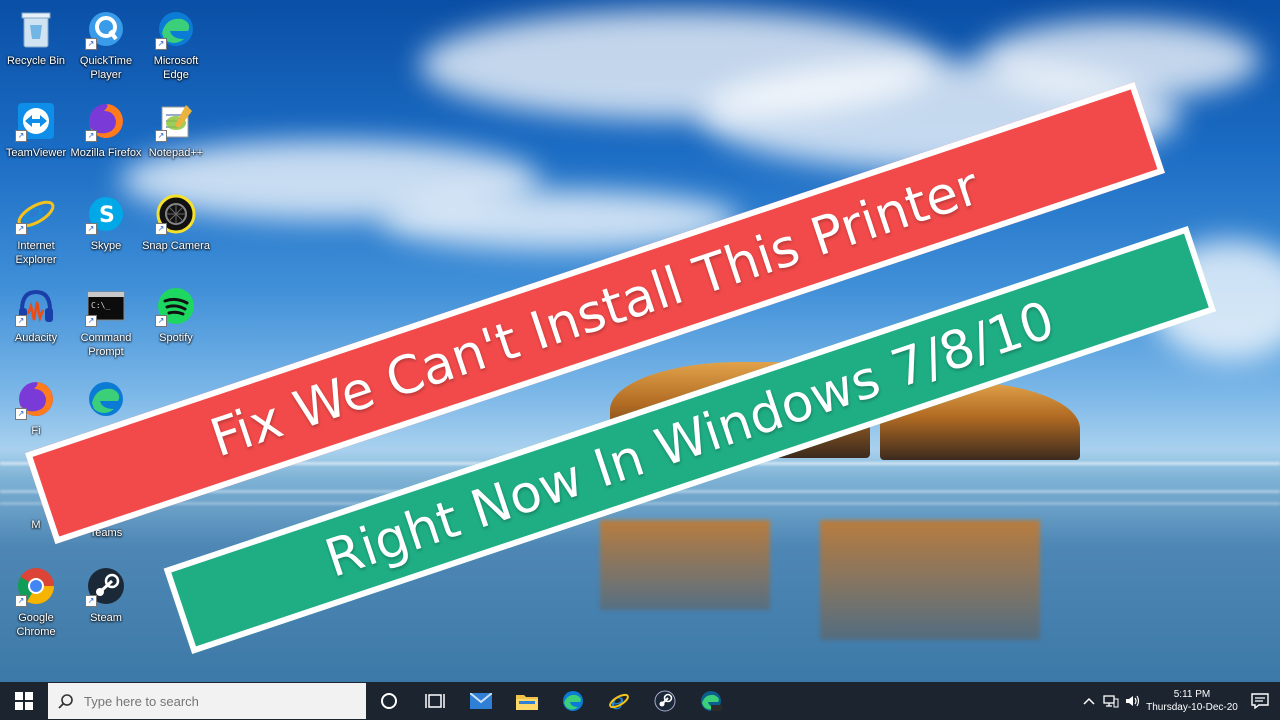 The height and width of the screenshot is (720, 1280). I want to click on network-icon, so click(1111, 701).